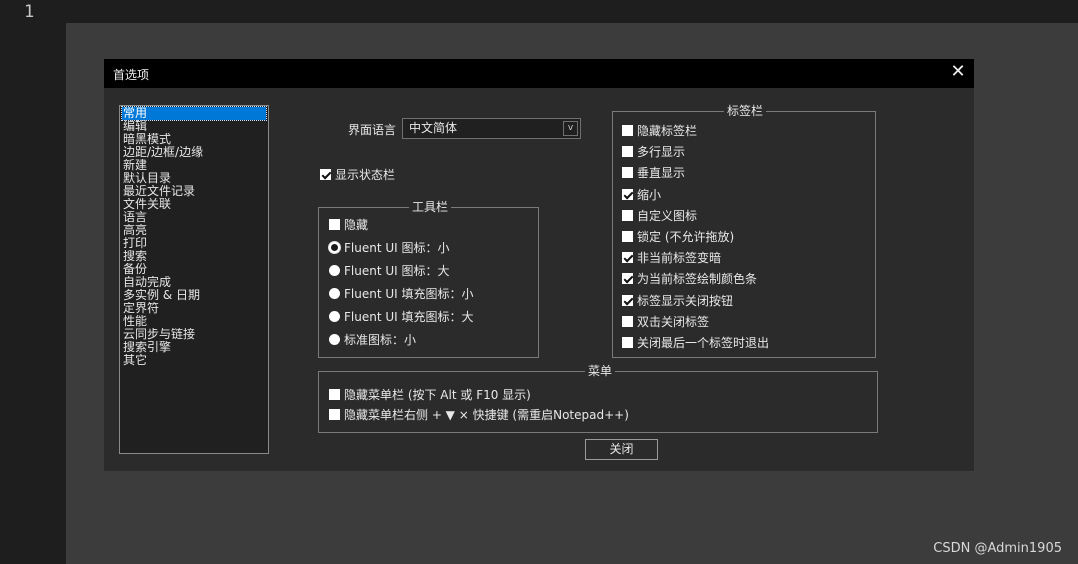  What do you see at coordinates (194, 360) in the screenshot?
I see `category-item: 其它` at bounding box center [194, 360].